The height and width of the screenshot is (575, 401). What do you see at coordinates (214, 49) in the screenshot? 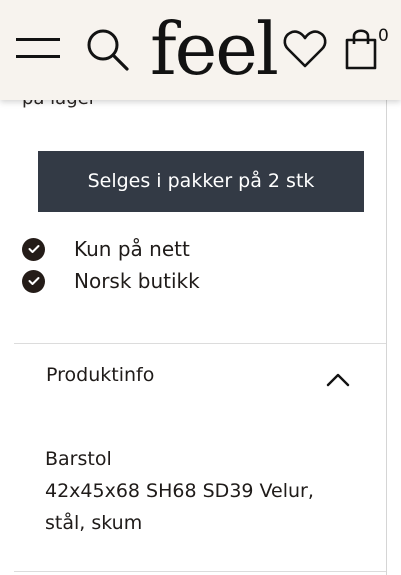
I see `brand-logo: feel` at bounding box center [214, 49].